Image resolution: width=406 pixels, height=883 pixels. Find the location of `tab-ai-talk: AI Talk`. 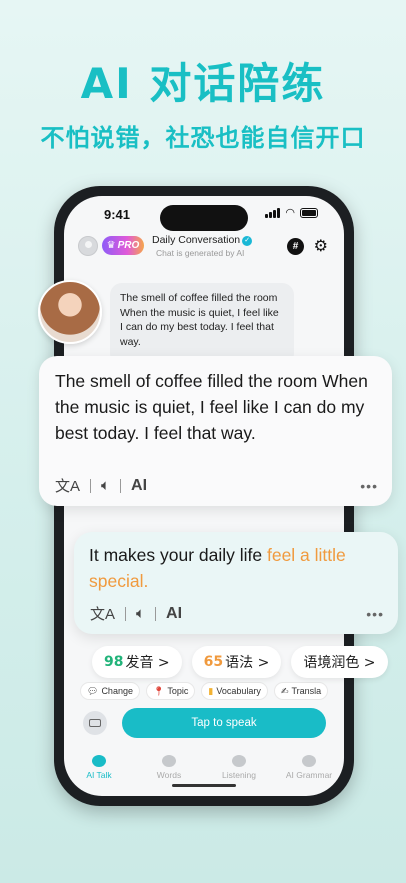

tab-ai-talk: AI Talk is located at coordinates (99, 763).